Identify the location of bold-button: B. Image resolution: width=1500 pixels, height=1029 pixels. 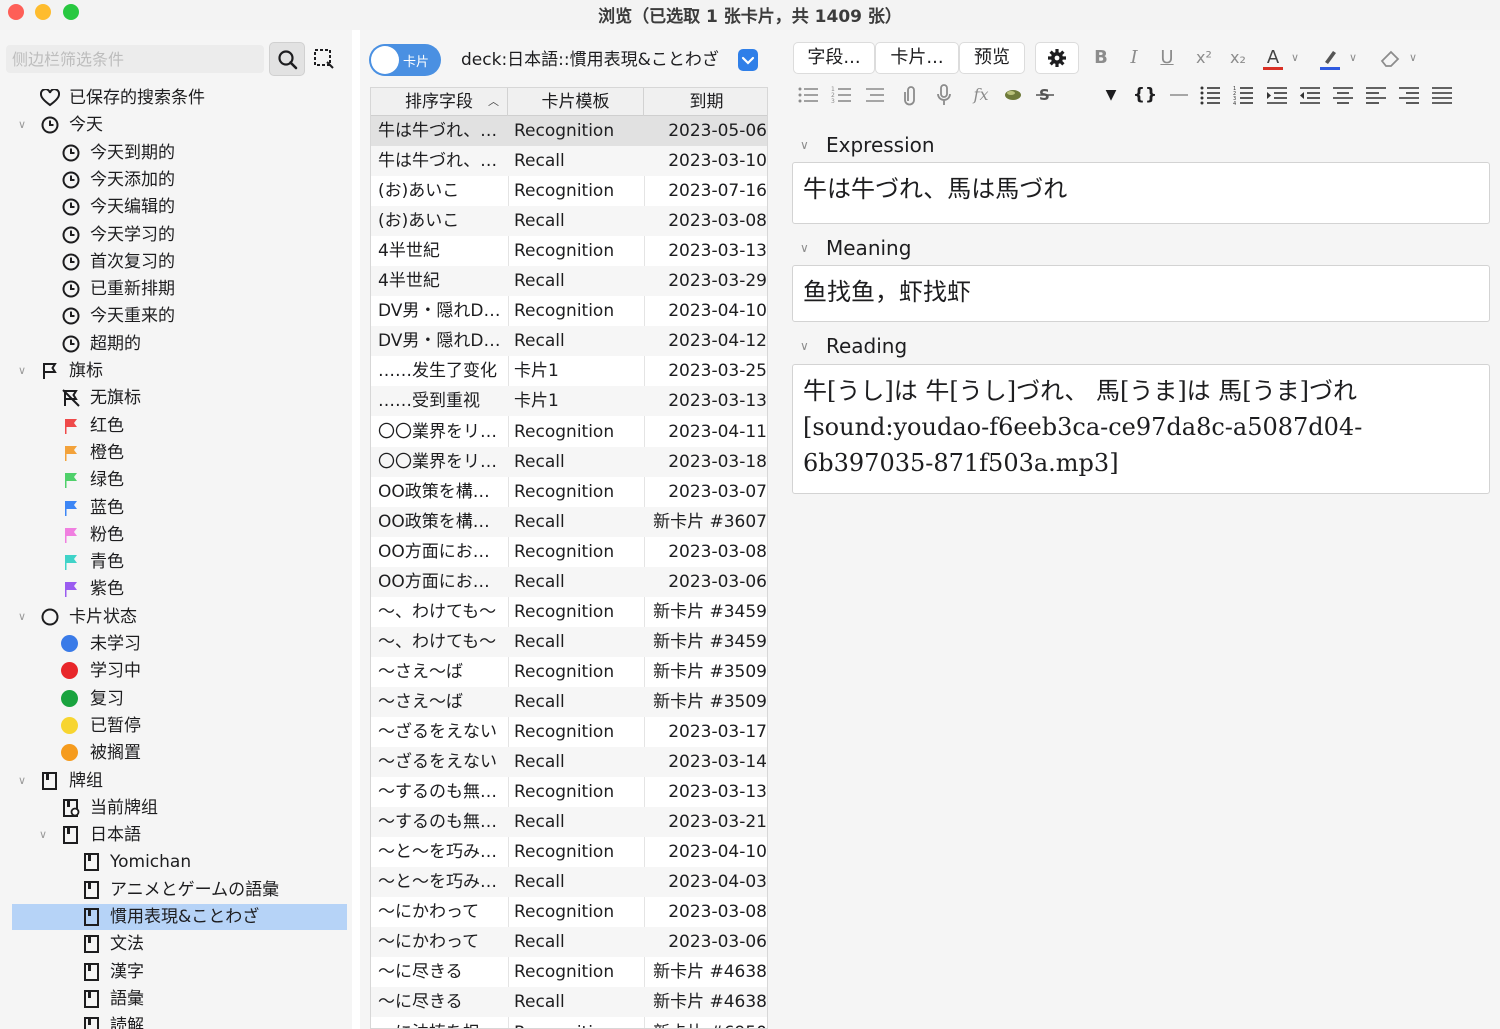
(1101, 58).